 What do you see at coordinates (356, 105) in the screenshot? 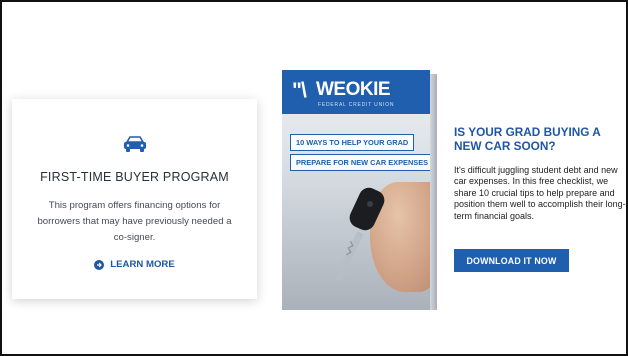
I see `weokie-logo-subtitle: FEDERAL CREDIT UNION` at bounding box center [356, 105].